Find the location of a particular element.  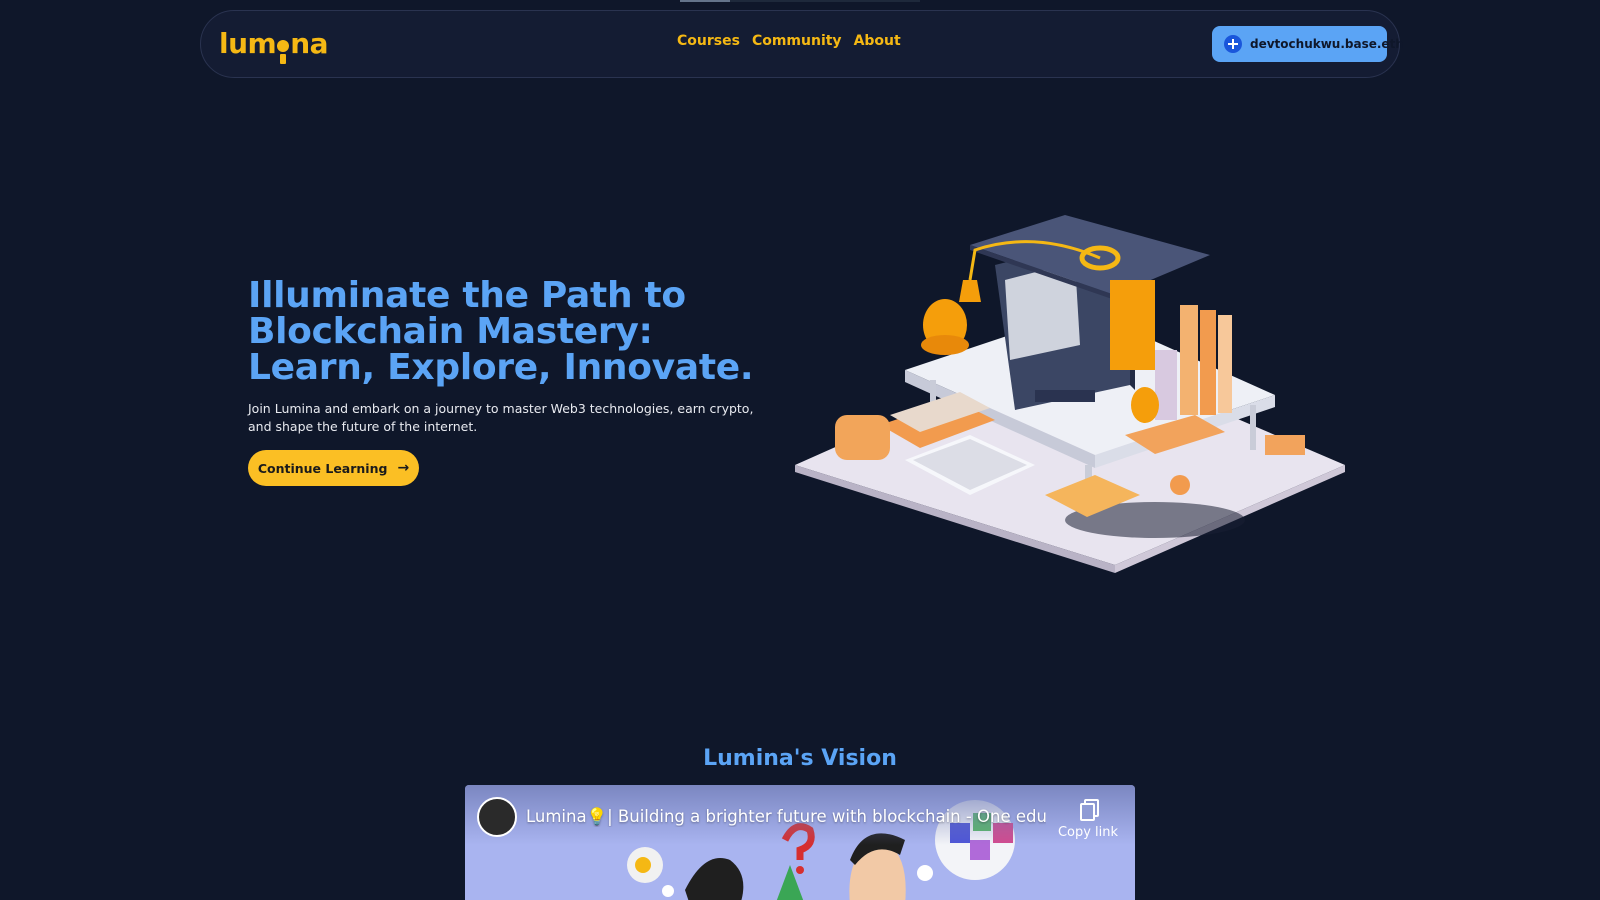

nav-link-courses: Courses is located at coordinates (708, 41).